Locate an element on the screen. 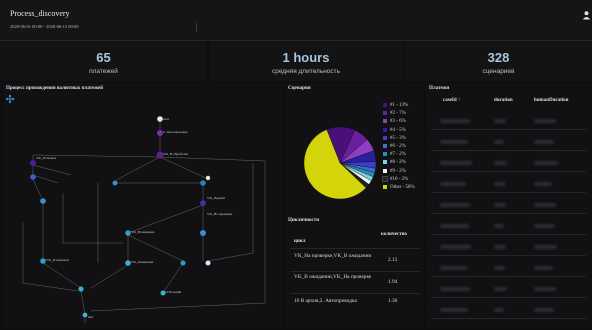  legend-item: Other - 58% is located at coordinates (399, 188).